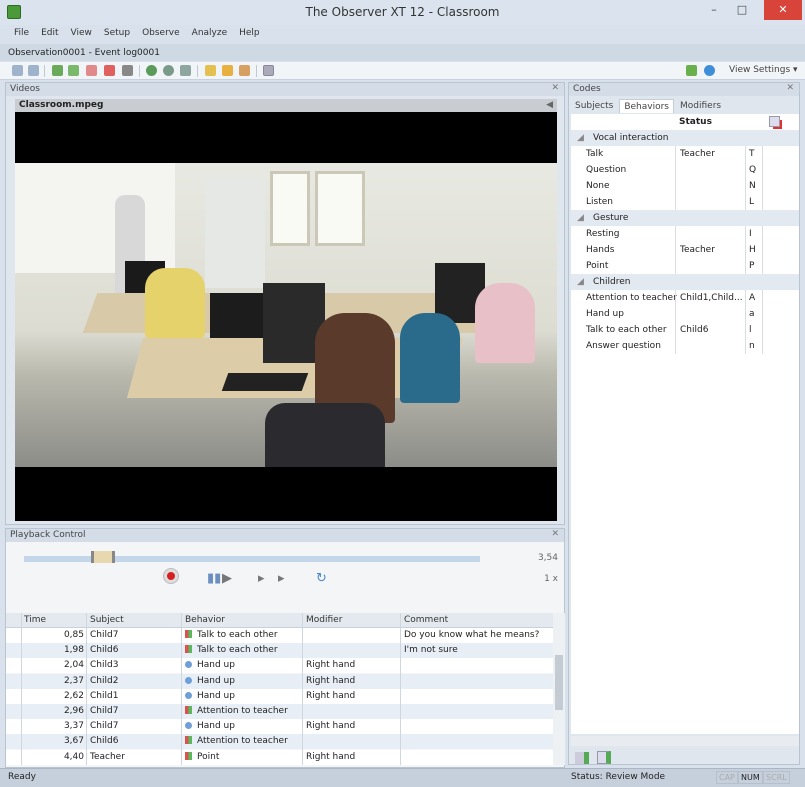  Describe the element at coordinates (205, 620) in the screenshot. I see `col-behavior: Behavior` at that location.